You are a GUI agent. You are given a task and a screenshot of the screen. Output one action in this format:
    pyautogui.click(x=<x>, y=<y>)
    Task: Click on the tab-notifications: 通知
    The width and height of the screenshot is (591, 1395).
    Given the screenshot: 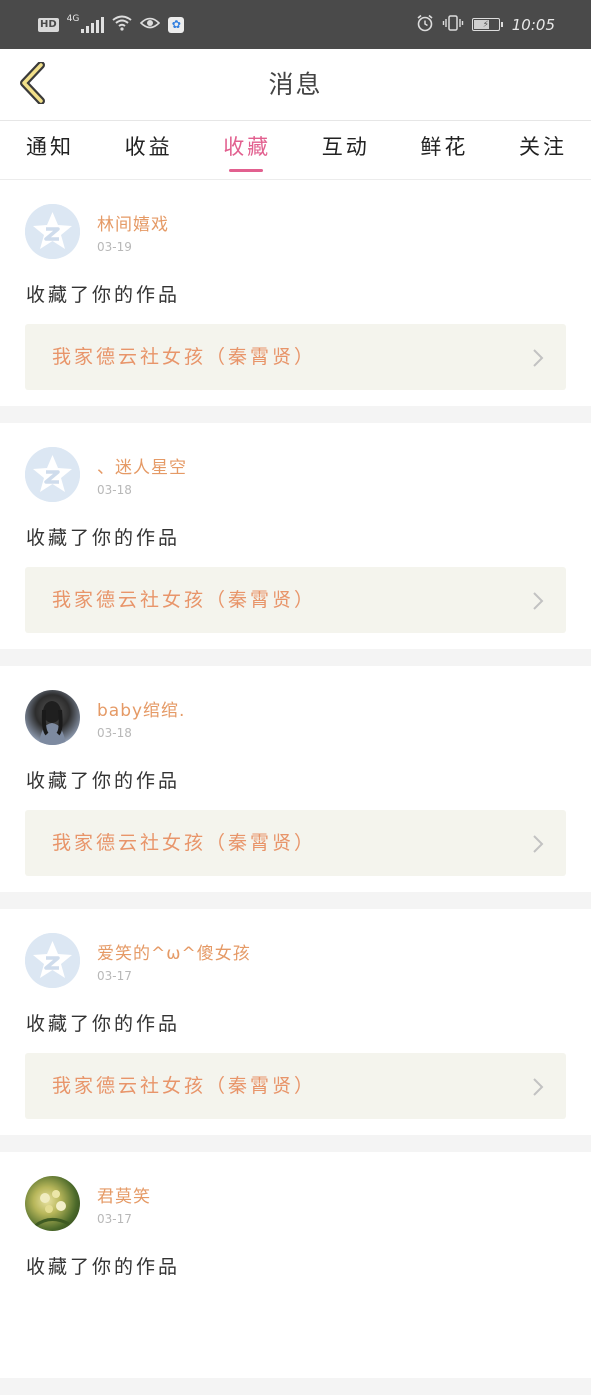 What is the action you would take?
    pyautogui.click(x=50, y=150)
    